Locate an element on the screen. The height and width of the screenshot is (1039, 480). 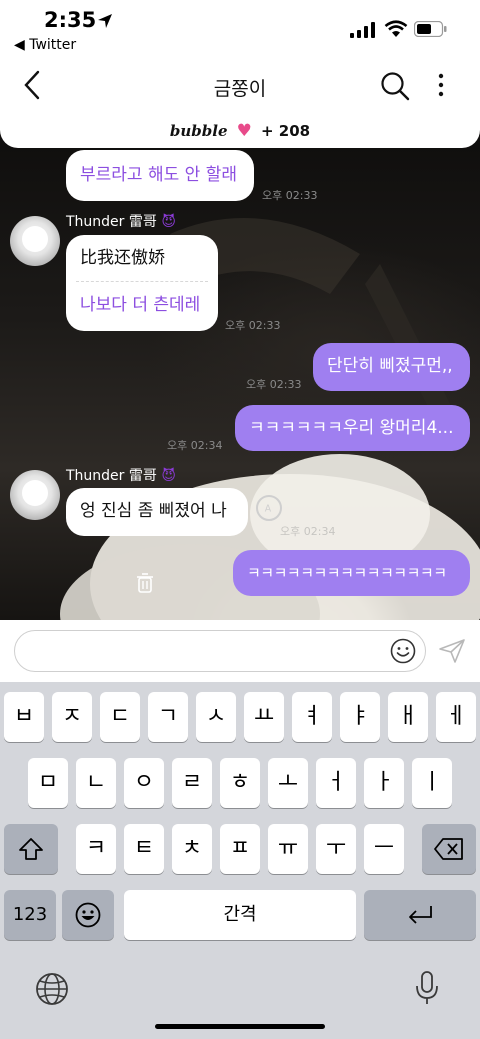
key: ㅛ is located at coordinates (264, 717).